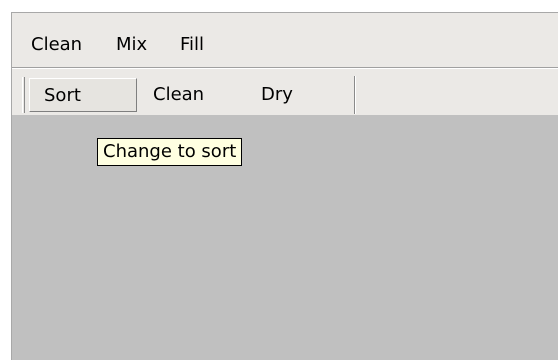  Describe the element at coordinates (192, 45) in the screenshot. I see `menu-fill: Fill` at that location.